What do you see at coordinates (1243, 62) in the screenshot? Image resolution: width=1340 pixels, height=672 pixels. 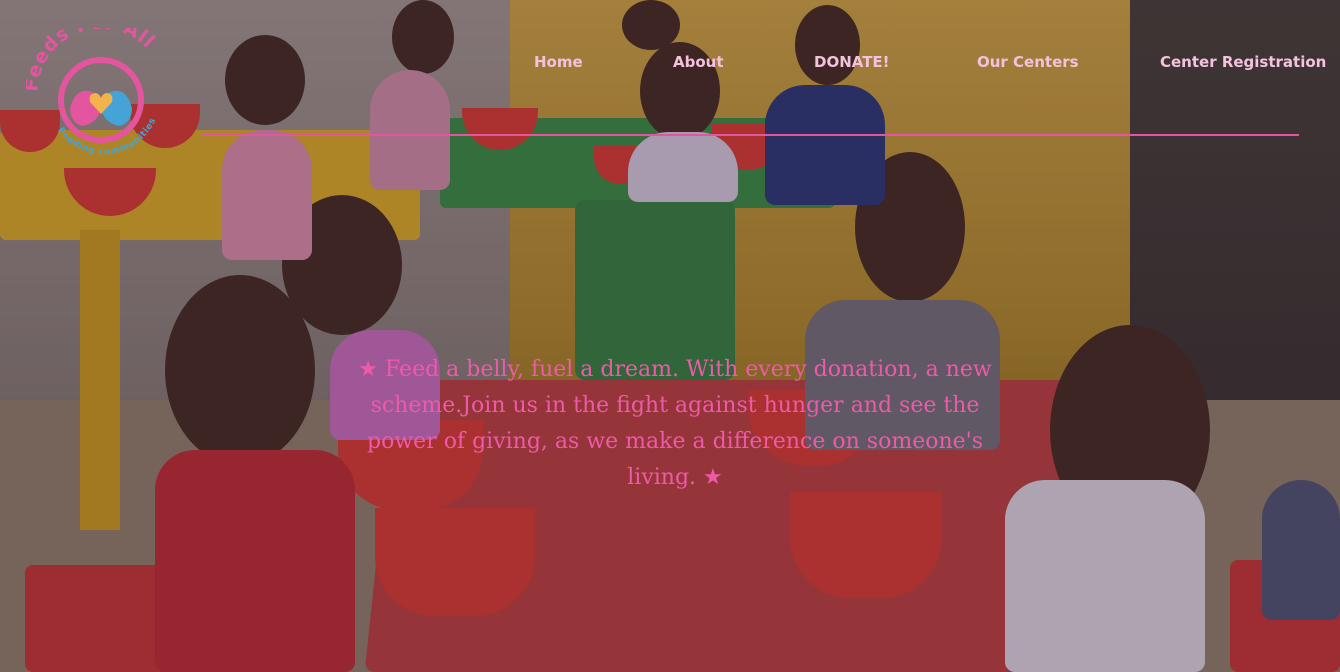 I see `nav-center-registration-link: Center Registration` at bounding box center [1243, 62].